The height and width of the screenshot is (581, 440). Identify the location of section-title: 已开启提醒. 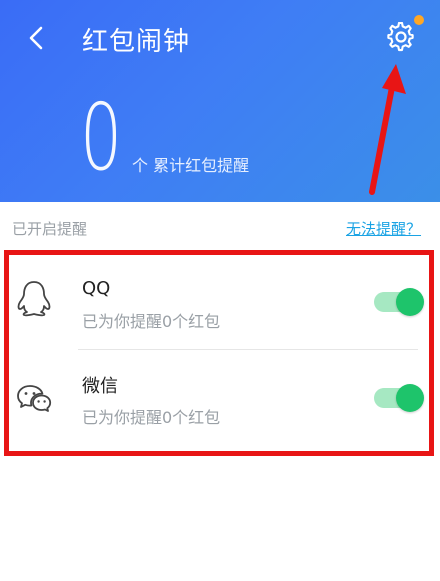
(50, 229).